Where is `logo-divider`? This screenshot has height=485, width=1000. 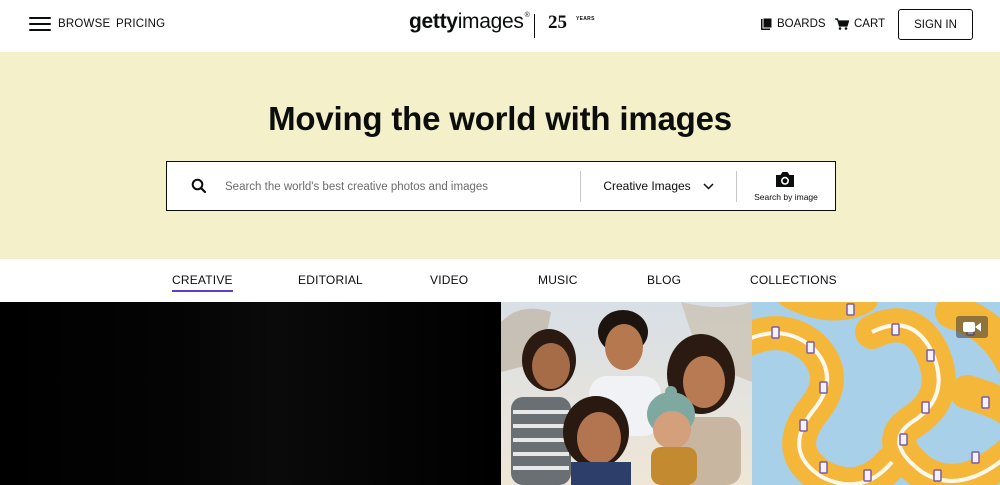
logo-divider is located at coordinates (534, 26).